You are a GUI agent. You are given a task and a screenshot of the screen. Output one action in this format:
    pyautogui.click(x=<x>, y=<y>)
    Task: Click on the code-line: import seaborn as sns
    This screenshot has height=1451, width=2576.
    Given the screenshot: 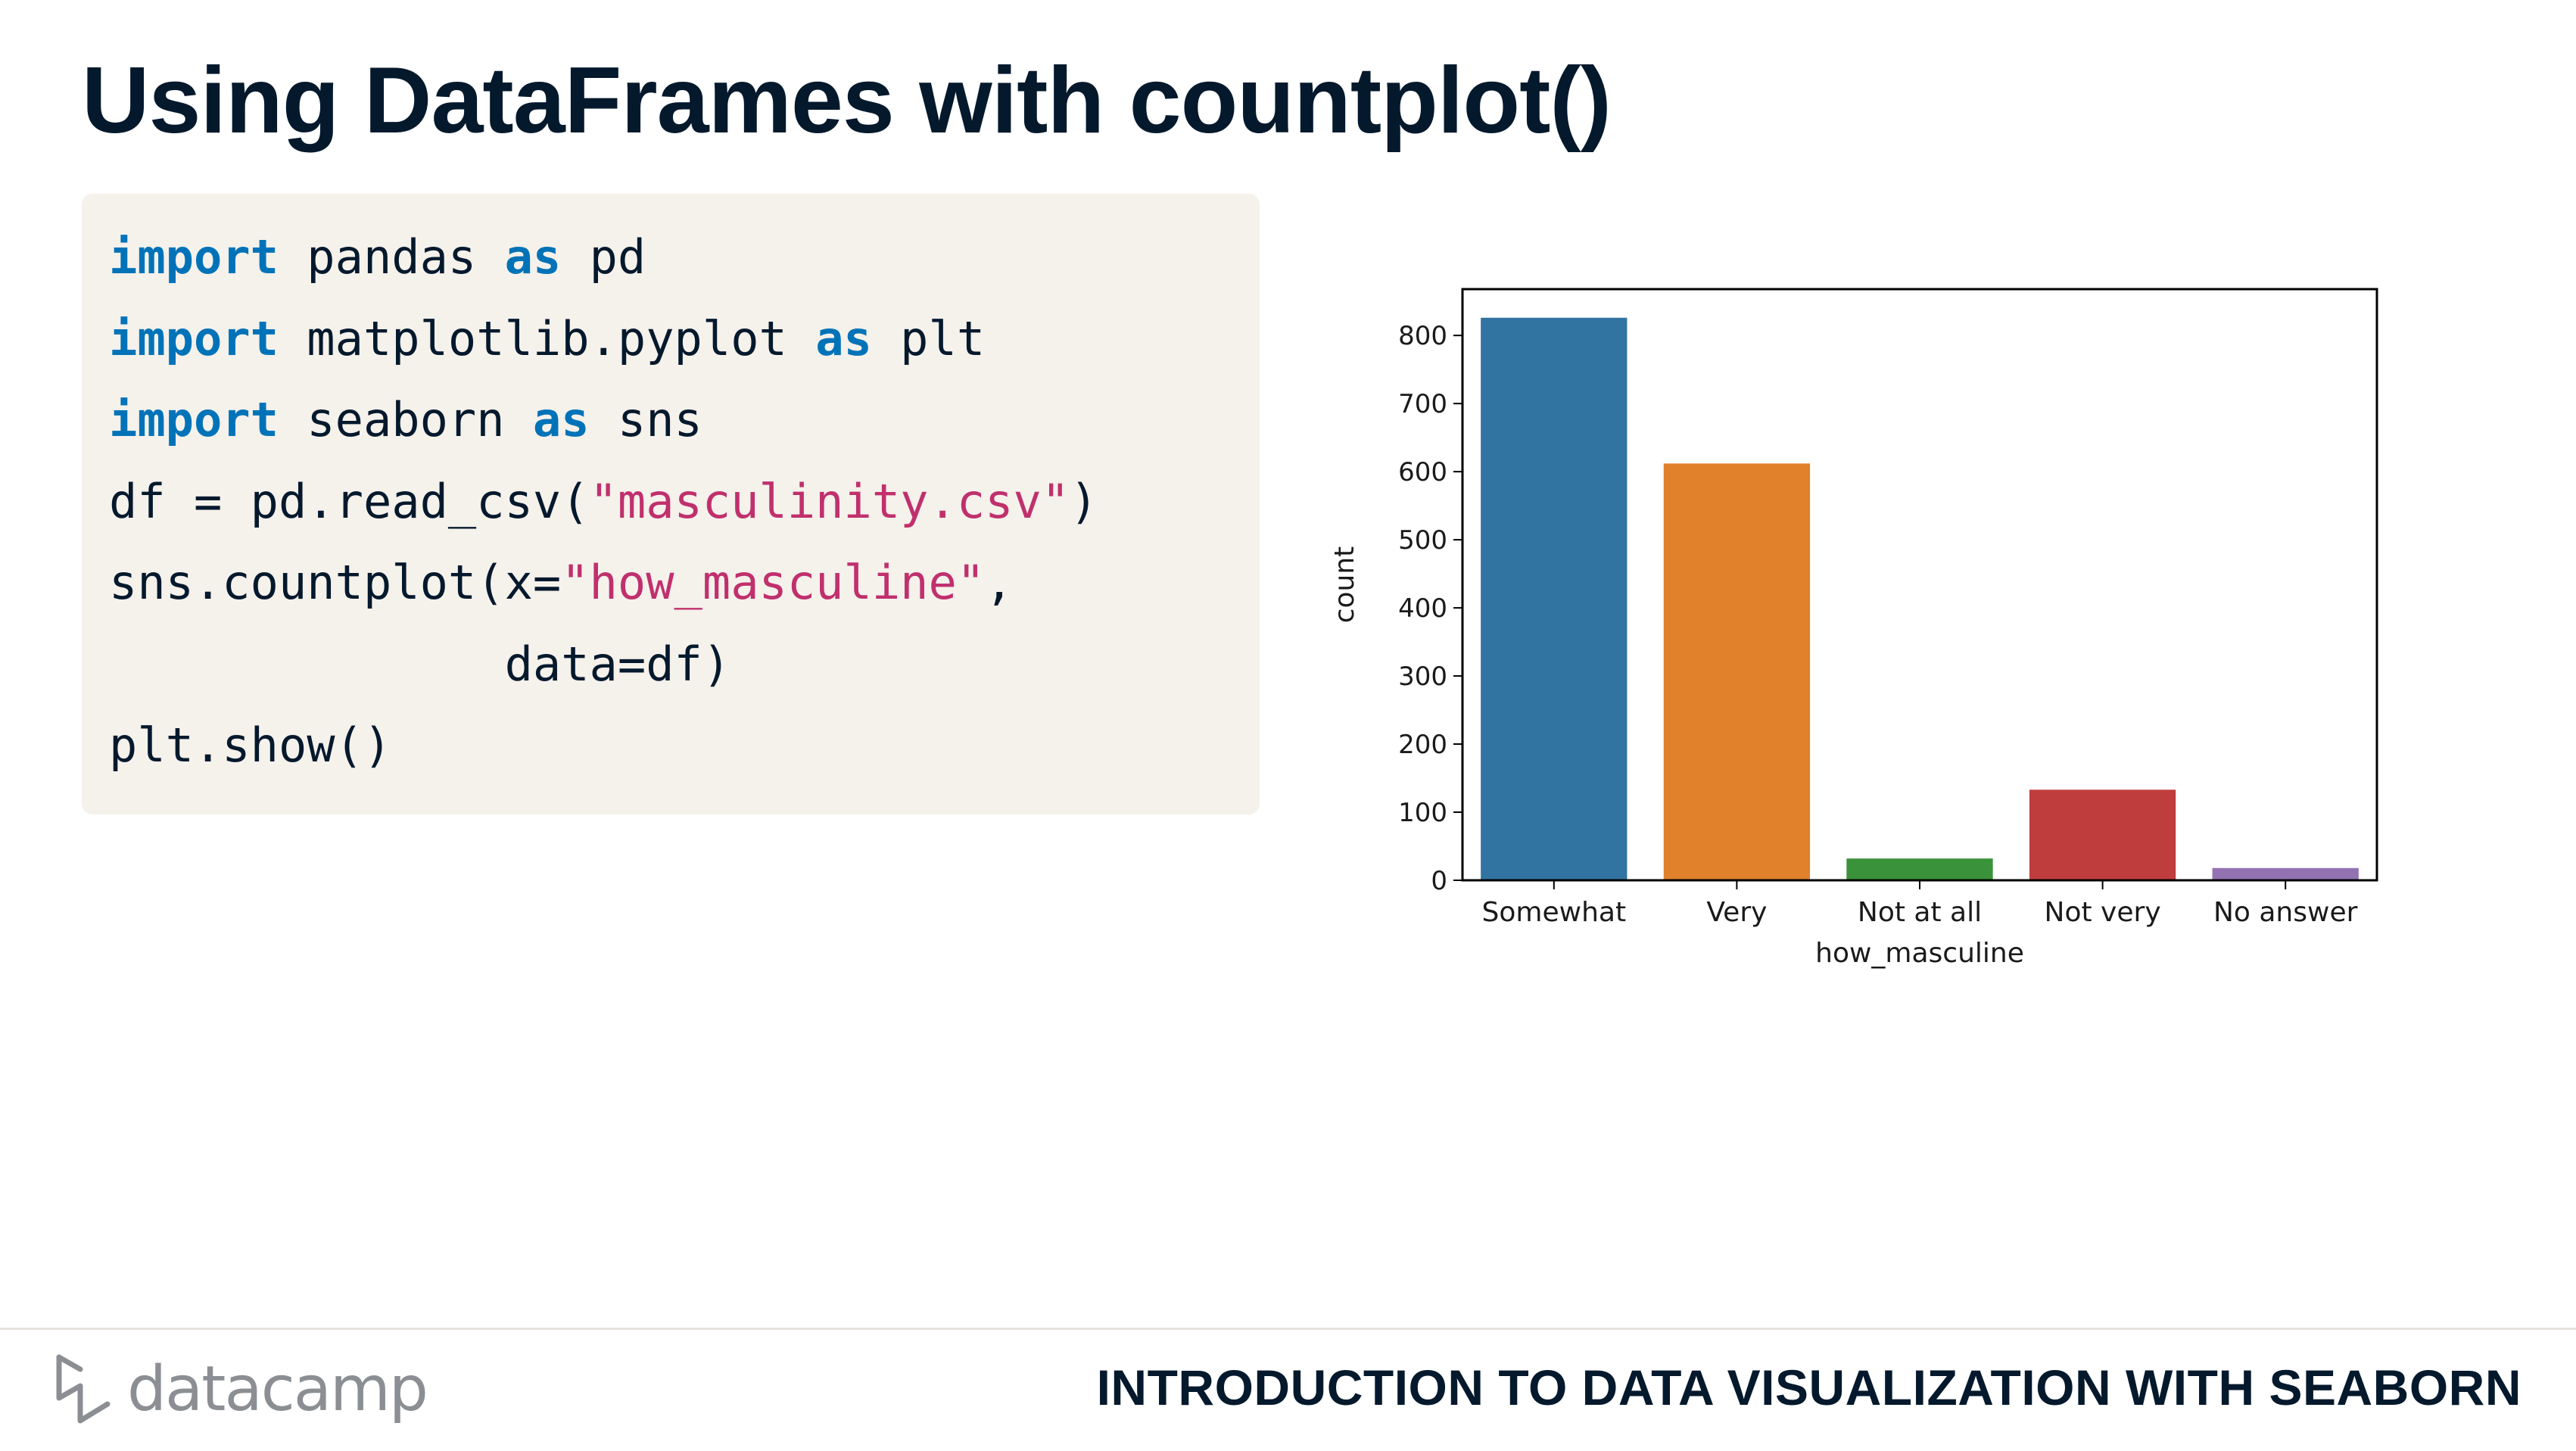 What is the action you would take?
    pyautogui.click(x=684, y=420)
    